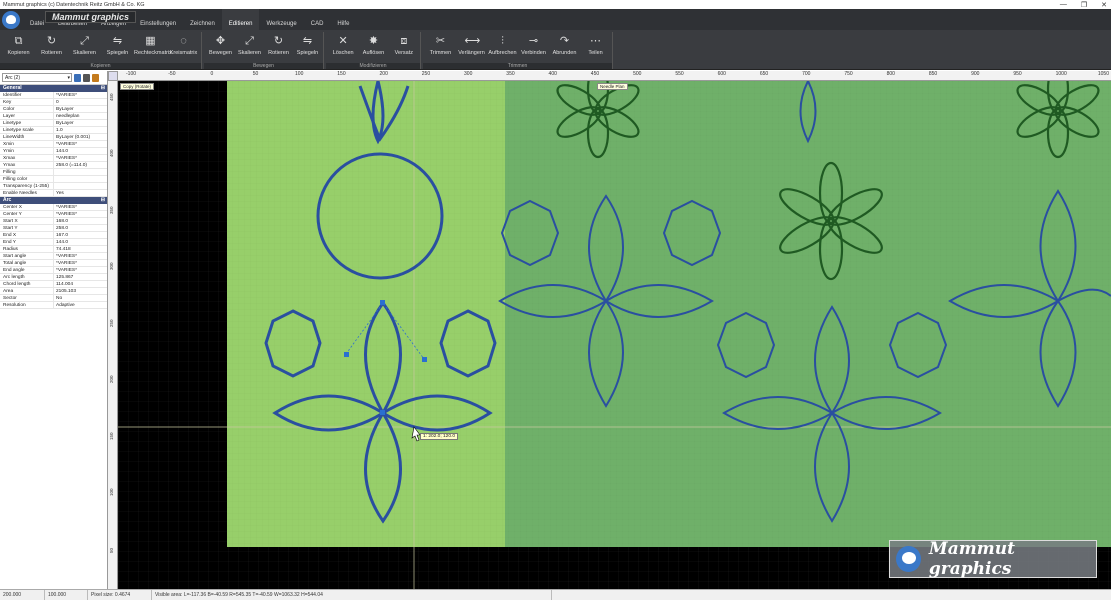  I want to click on ribbon-button-1-0: ✥ Bewegen, so click(220, 47).